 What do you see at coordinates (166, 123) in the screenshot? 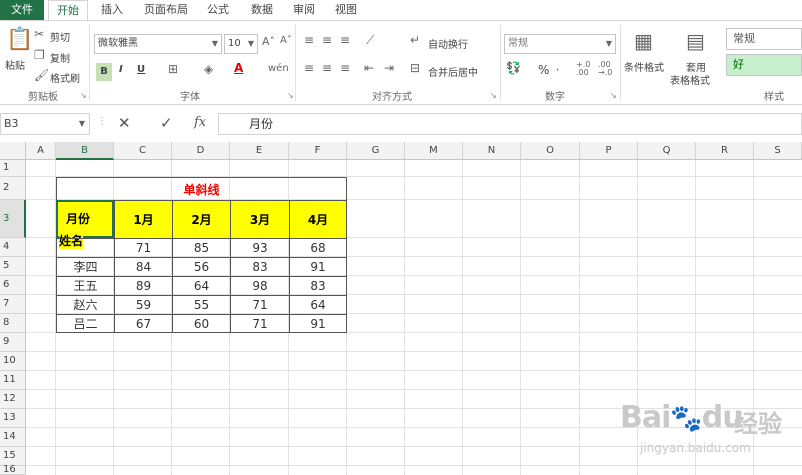
I see `enter-icon: ✓` at bounding box center [166, 123].